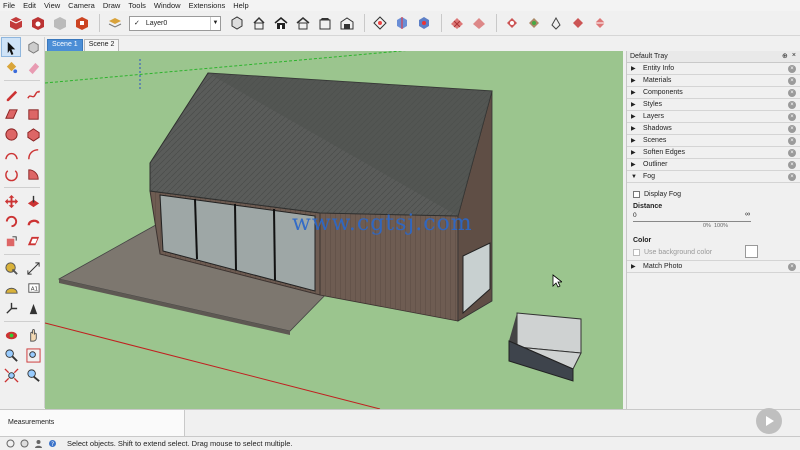 Image resolution: width=800 pixels, height=450 pixels. What do you see at coordinates (402, 23) in the screenshot?
I see `display-section-icon` at bounding box center [402, 23].